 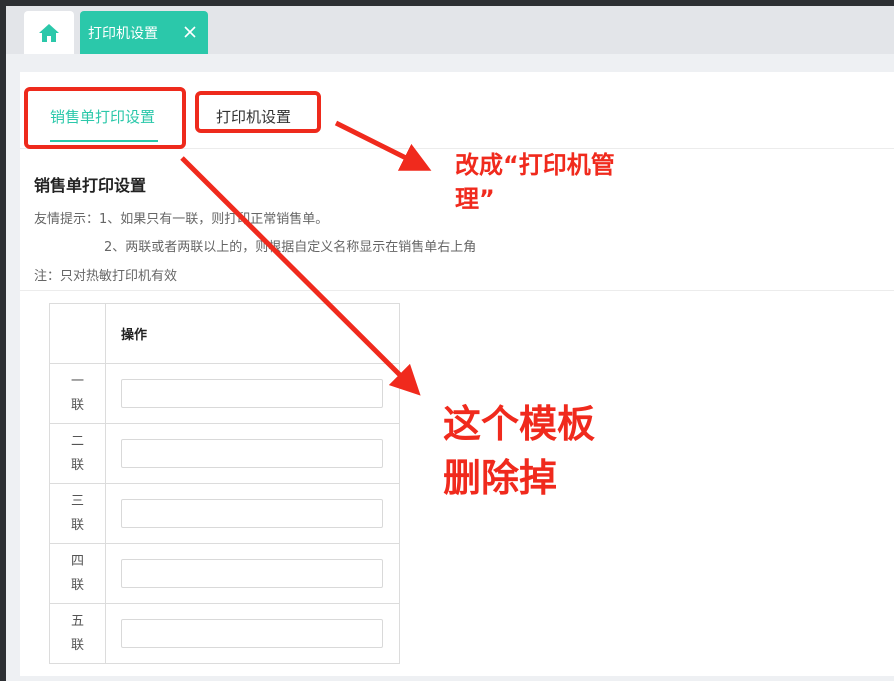 I want to click on row-label: 三联, so click(x=77, y=513).